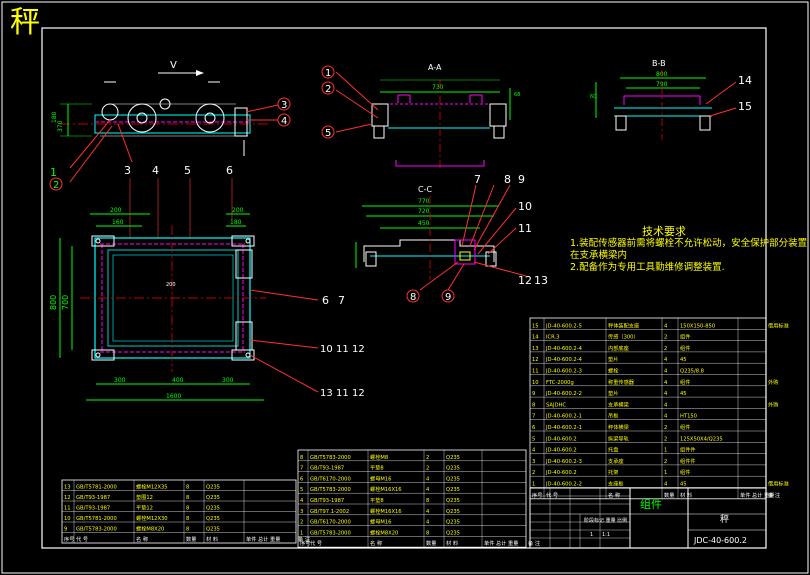 This screenshot has width=810, height=575. I want to click on parts-left-cell: 12, so click(67, 498).